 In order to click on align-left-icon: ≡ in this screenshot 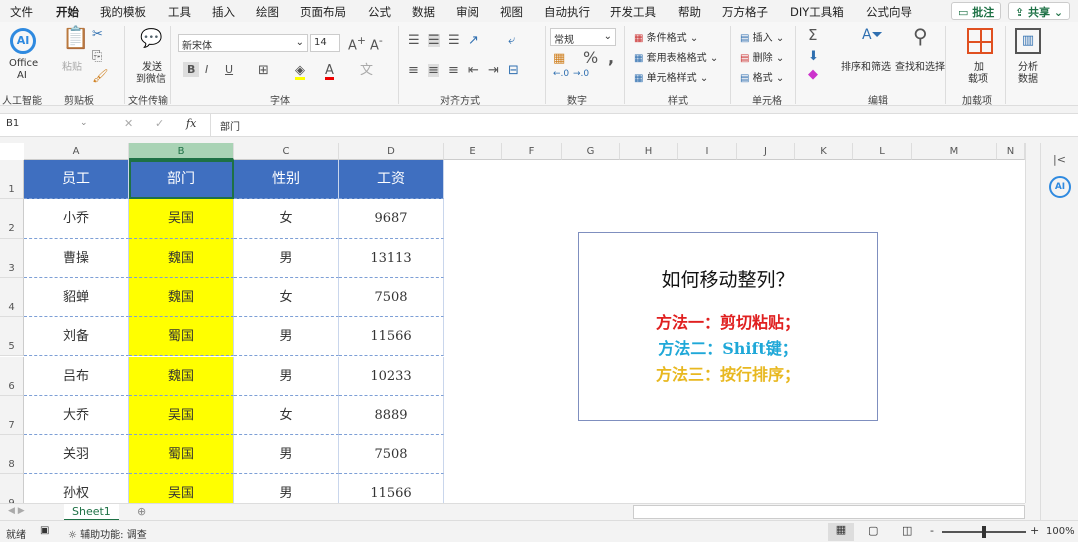, I will do `click(413, 70)`.